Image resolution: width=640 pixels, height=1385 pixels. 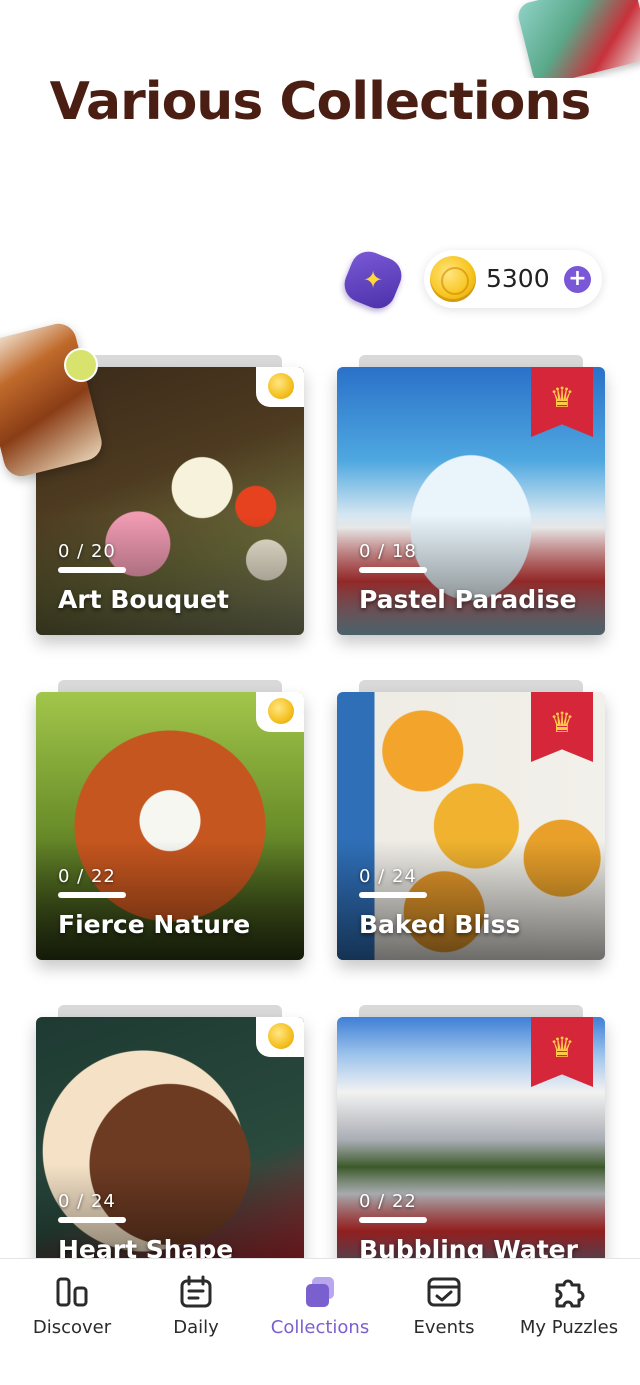 I want to click on events-icon, so click(x=444, y=1292).